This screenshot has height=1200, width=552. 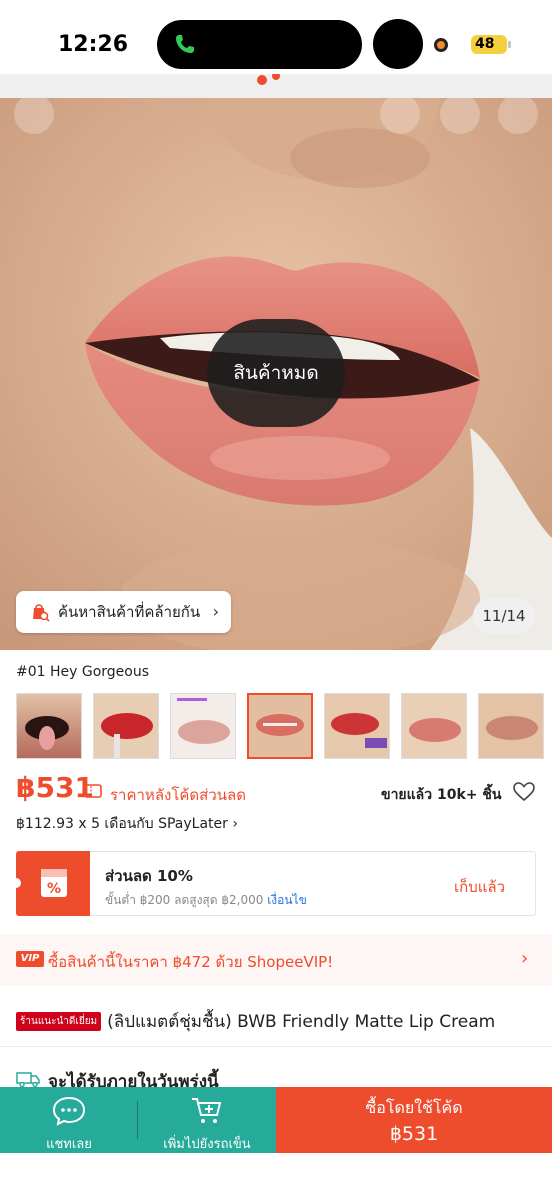 I want to click on variant-thumbnails, so click(x=284, y=727).